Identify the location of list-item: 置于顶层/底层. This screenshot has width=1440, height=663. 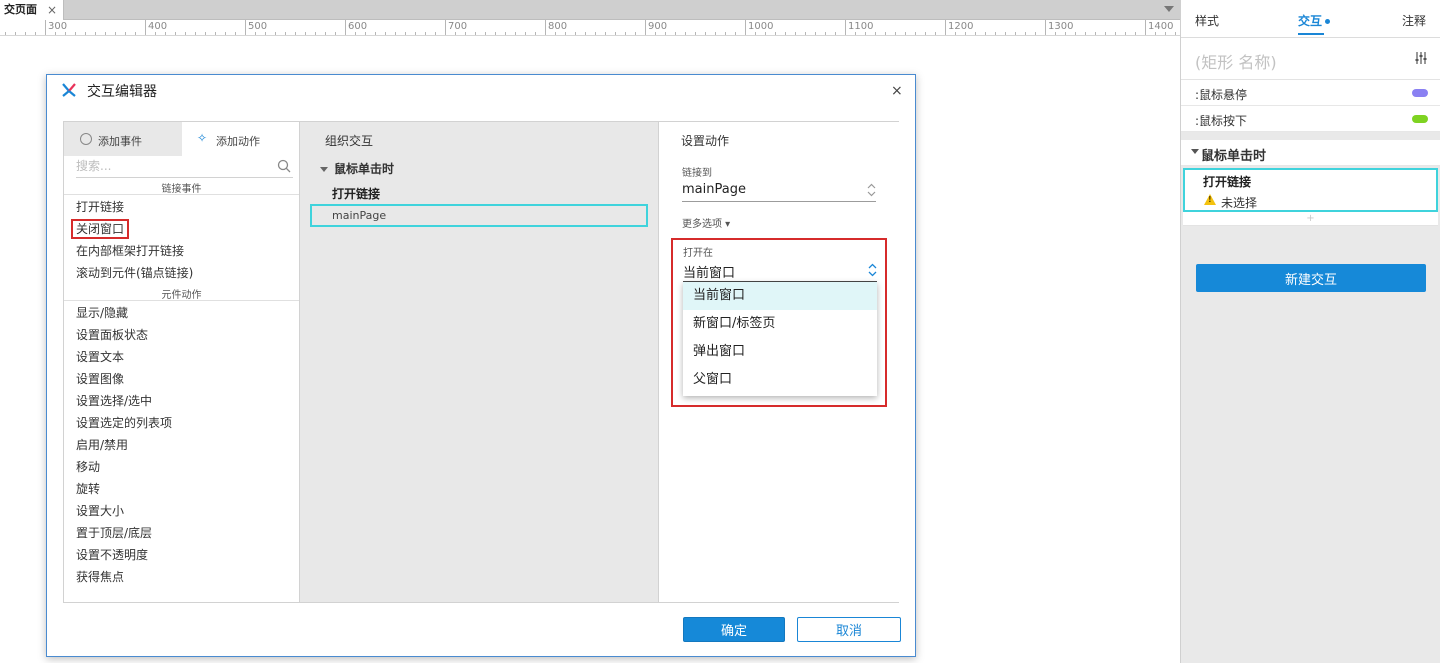
(181, 533).